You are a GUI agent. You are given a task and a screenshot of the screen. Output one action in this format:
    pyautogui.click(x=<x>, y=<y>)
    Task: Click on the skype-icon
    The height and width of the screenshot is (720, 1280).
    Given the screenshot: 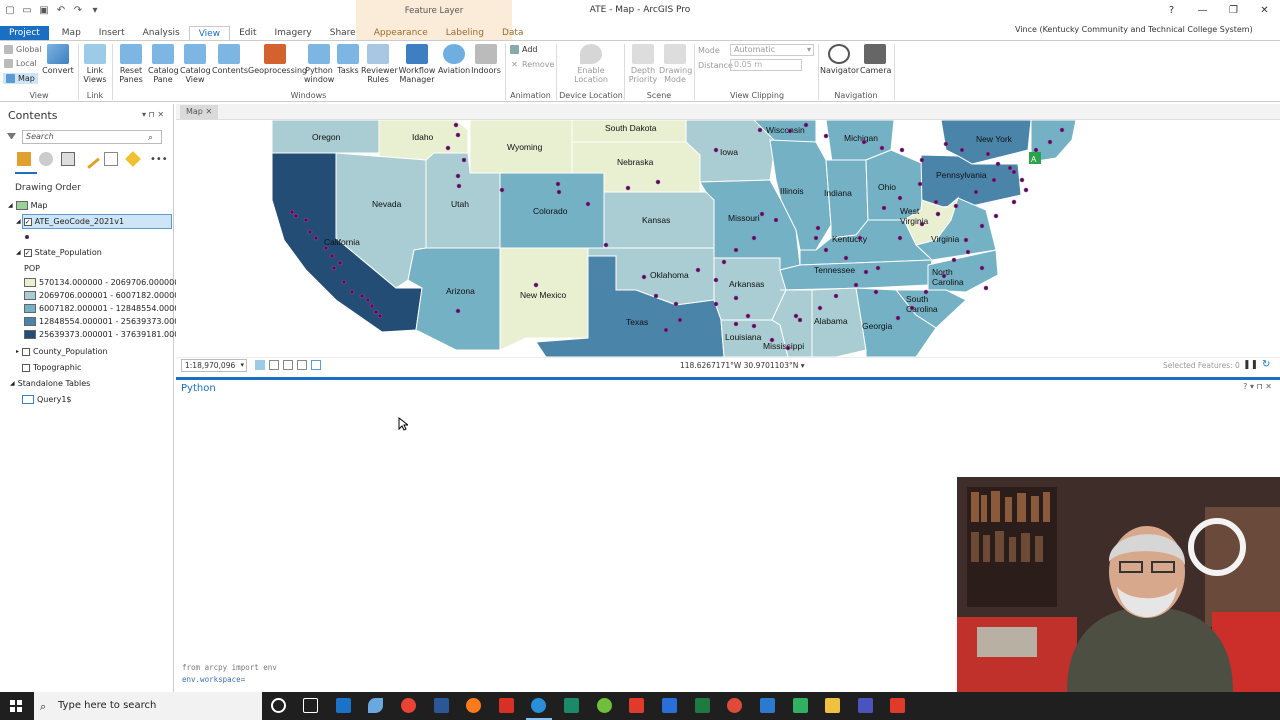 What is the action you would take?
    pyautogui.click(x=669, y=705)
    